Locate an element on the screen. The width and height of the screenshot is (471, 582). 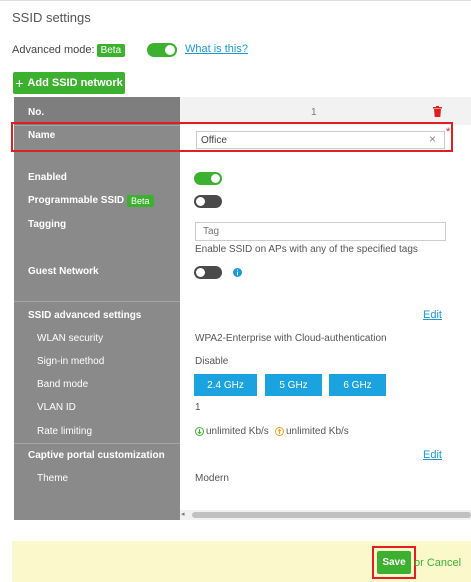
vlan-id-label: VLAN ID is located at coordinates (56, 407).